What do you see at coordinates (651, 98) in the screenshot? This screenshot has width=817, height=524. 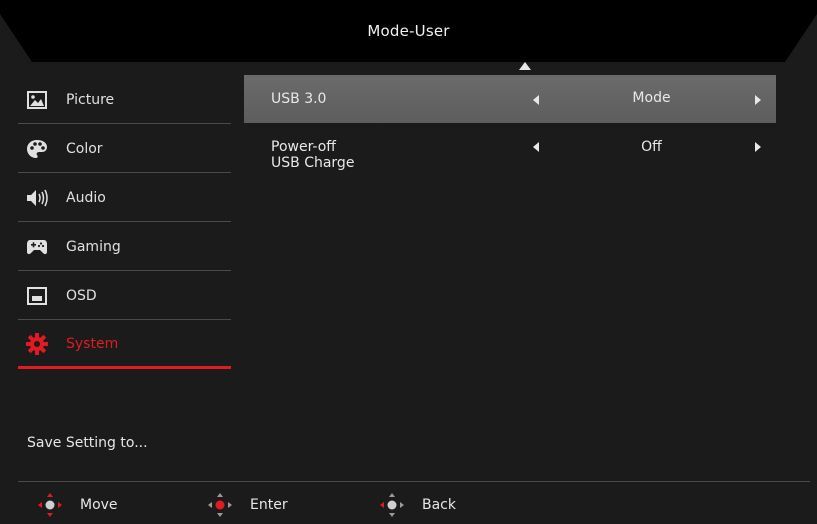 I see `usb-3-value: Mode` at bounding box center [651, 98].